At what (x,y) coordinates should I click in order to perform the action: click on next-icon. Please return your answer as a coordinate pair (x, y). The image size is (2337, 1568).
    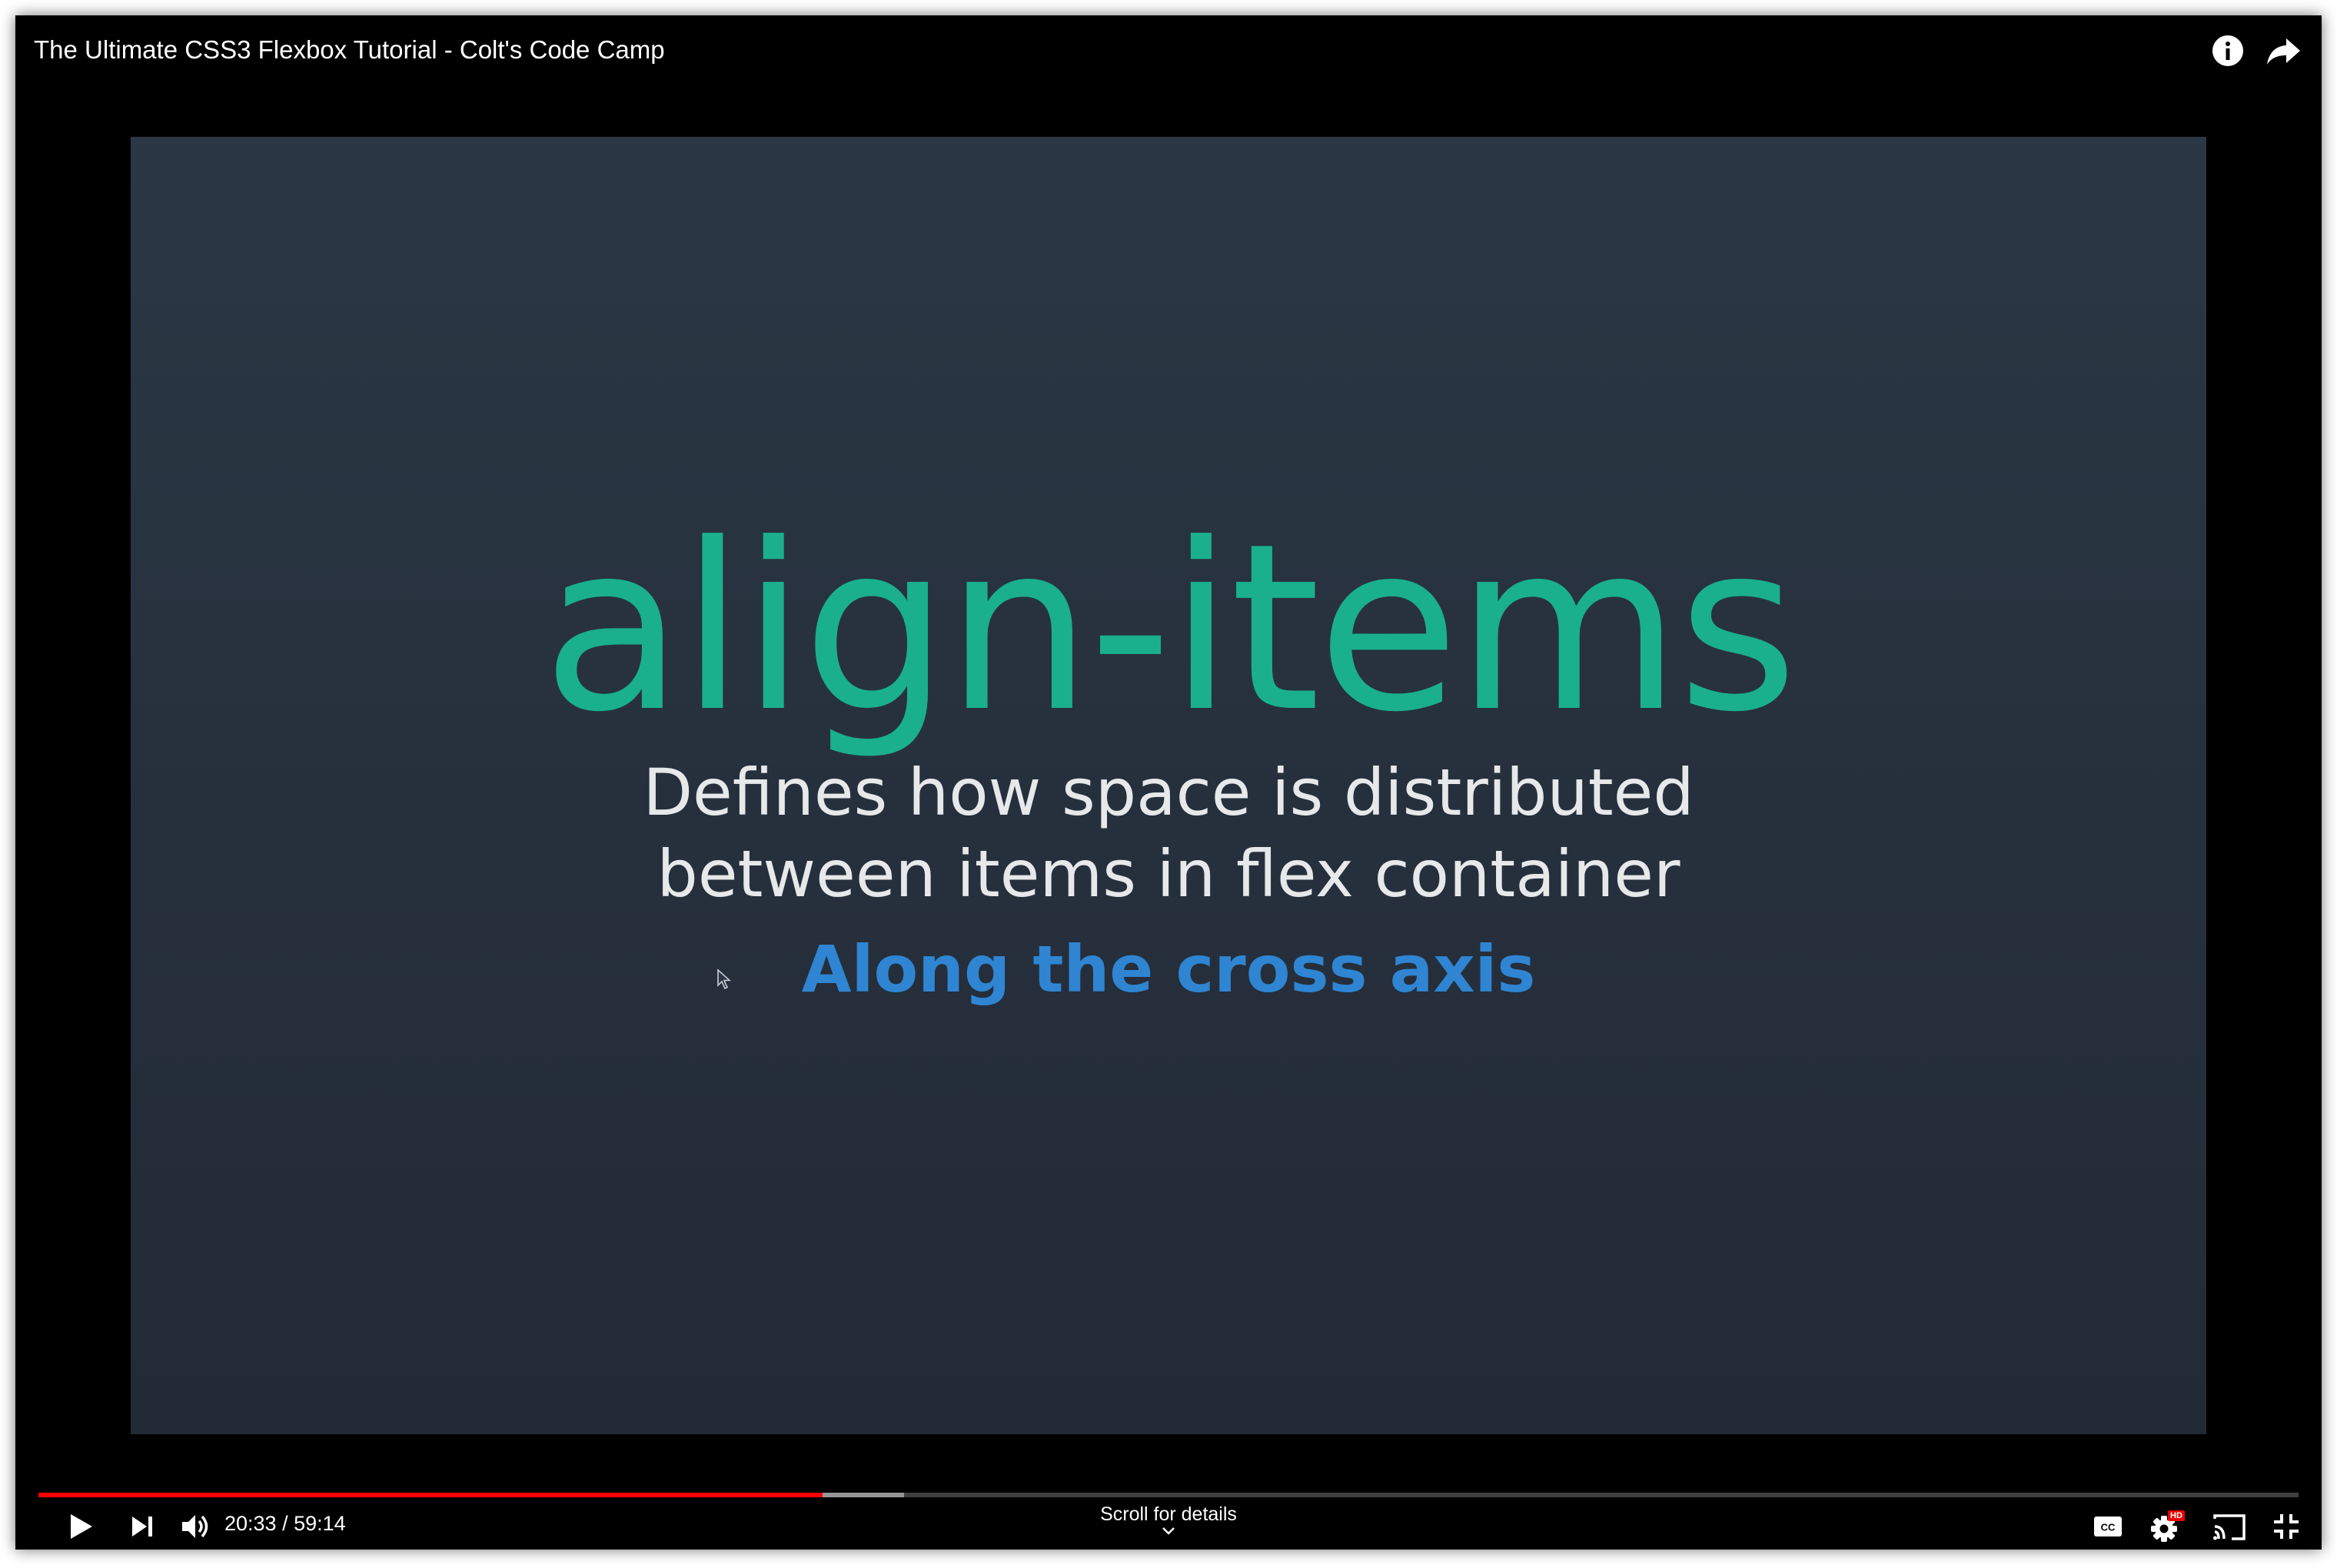
    Looking at the image, I should click on (141, 1528).